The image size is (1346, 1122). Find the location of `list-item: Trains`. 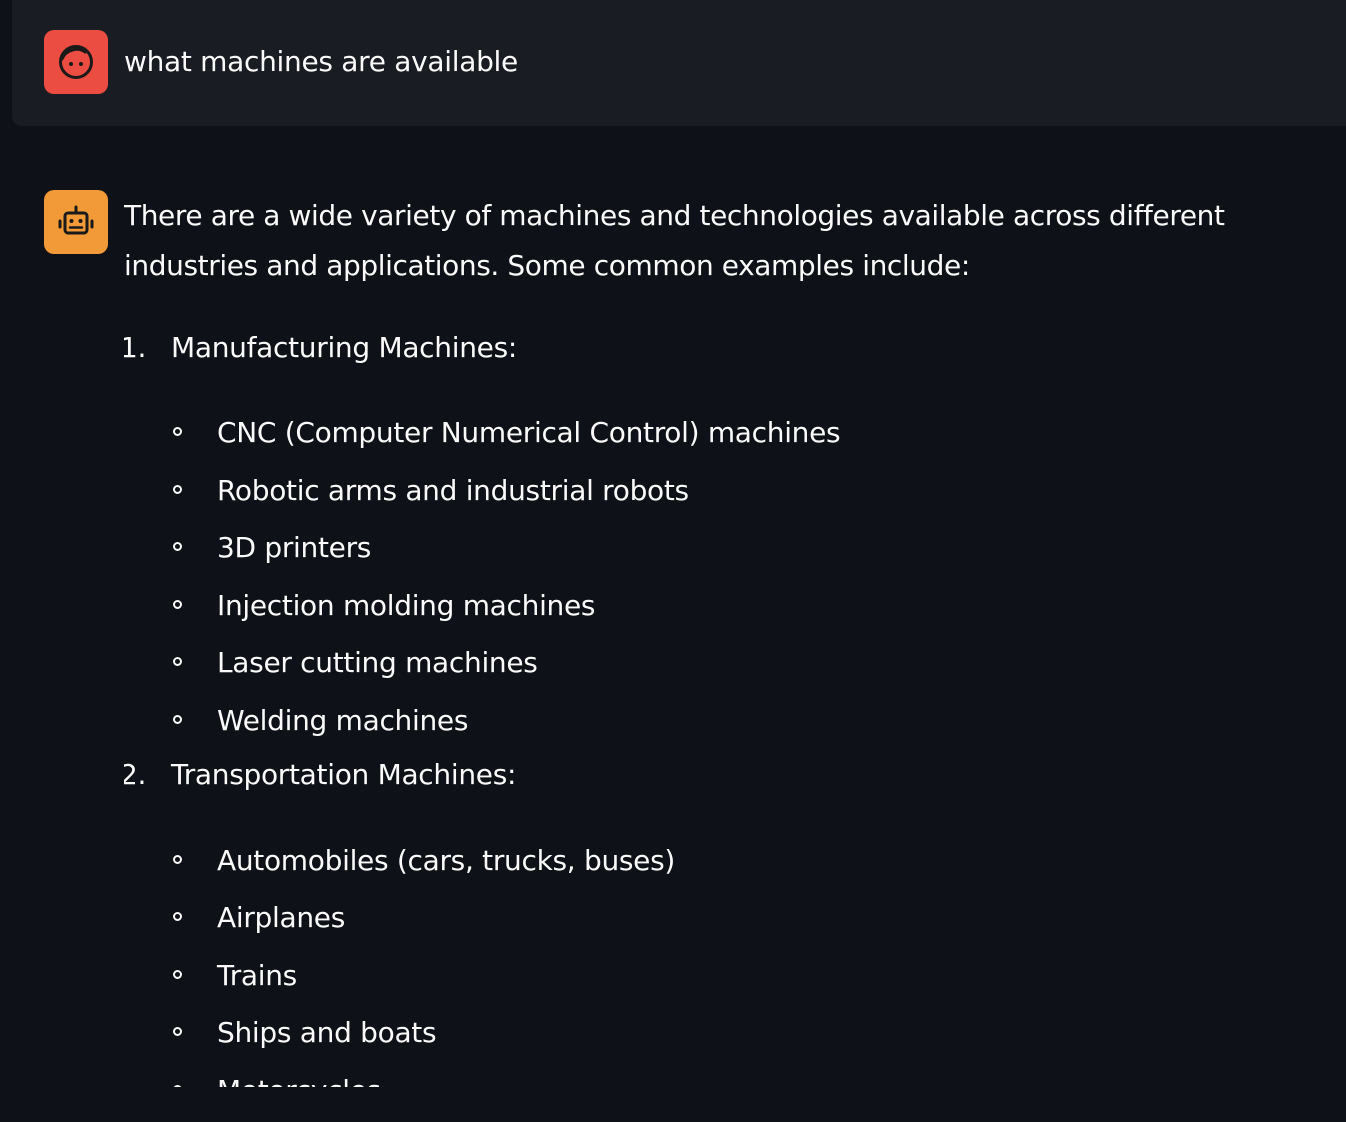

list-item: Trains is located at coordinates (729, 976).